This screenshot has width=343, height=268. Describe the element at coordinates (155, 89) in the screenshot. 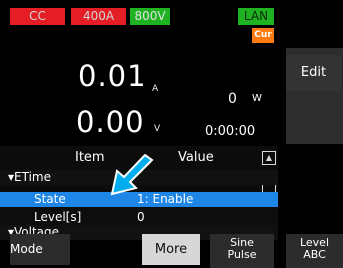

I see `current-unit: A` at that location.